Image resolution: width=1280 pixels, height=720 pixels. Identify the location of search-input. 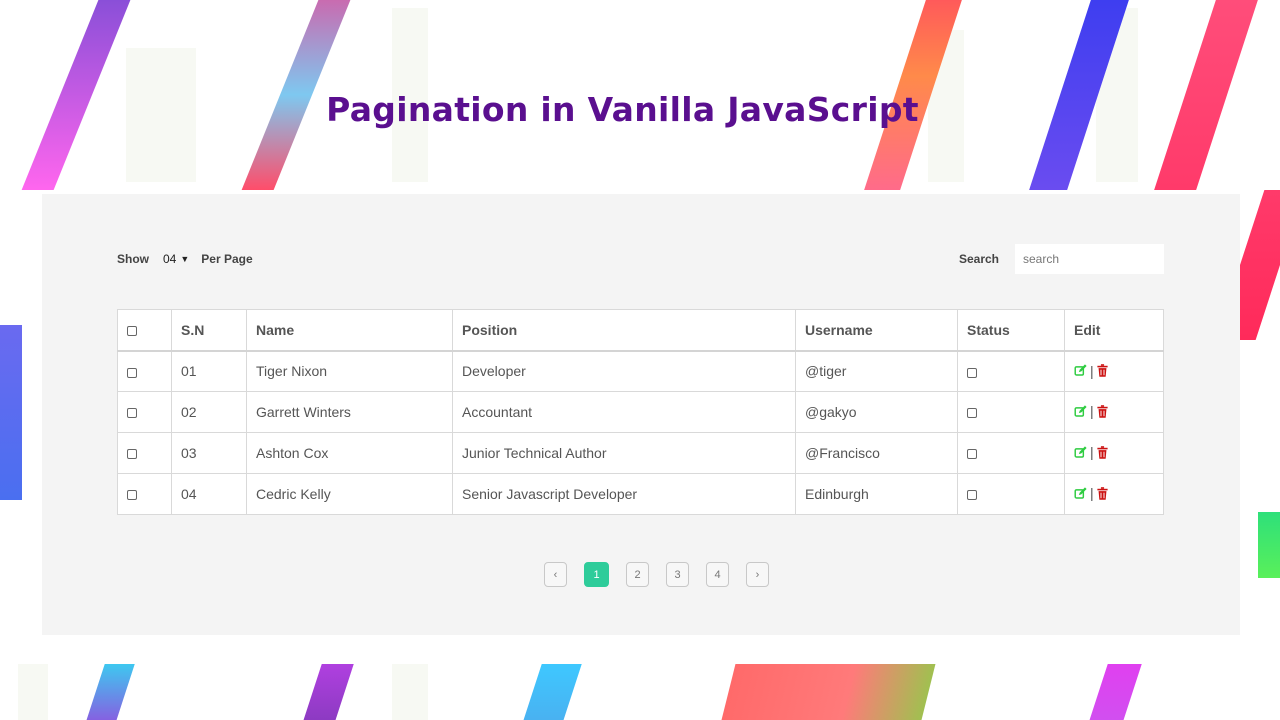
(1089, 259).